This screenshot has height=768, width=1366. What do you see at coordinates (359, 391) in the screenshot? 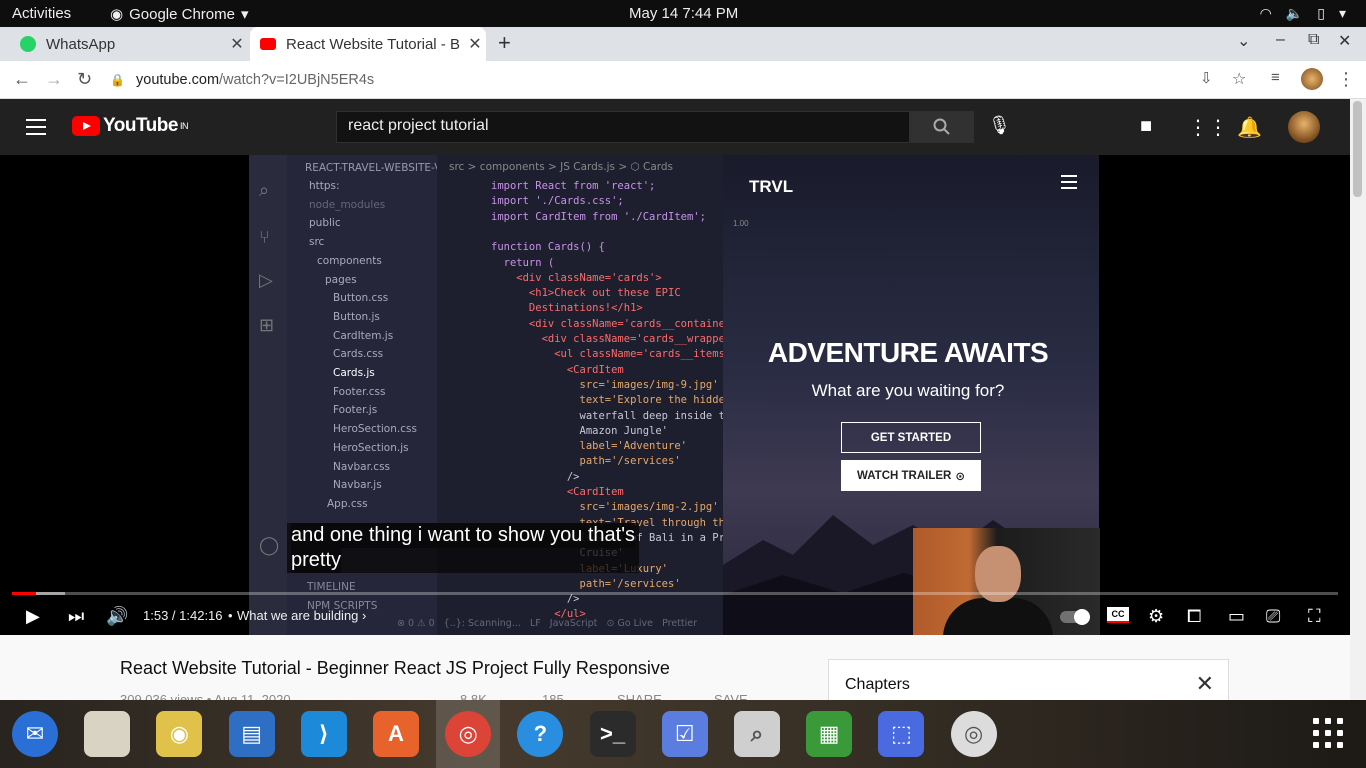
I see `explorer-item: Footer.css` at bounding box center [359, 391].